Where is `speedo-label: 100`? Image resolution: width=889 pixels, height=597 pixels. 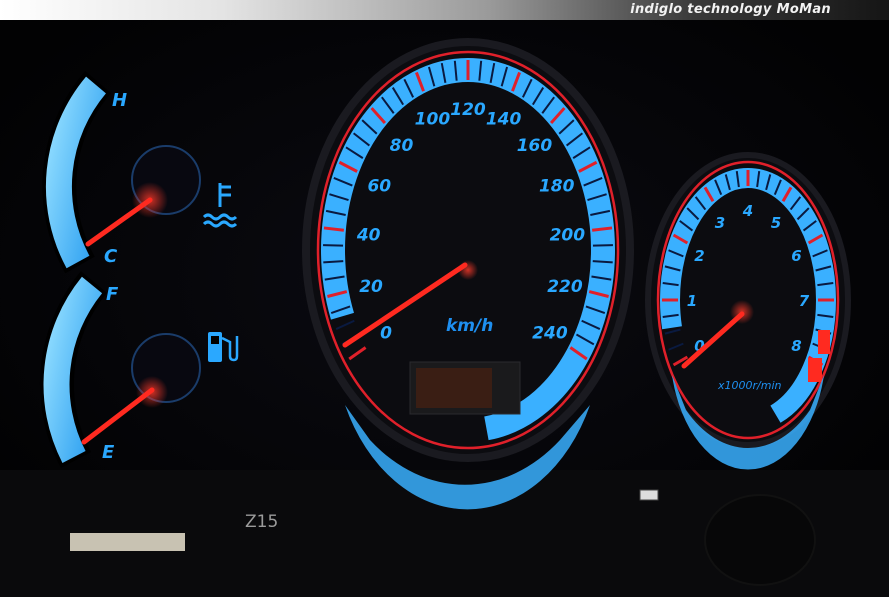 speedo-label: 100 is located at coordinates (433, 119).